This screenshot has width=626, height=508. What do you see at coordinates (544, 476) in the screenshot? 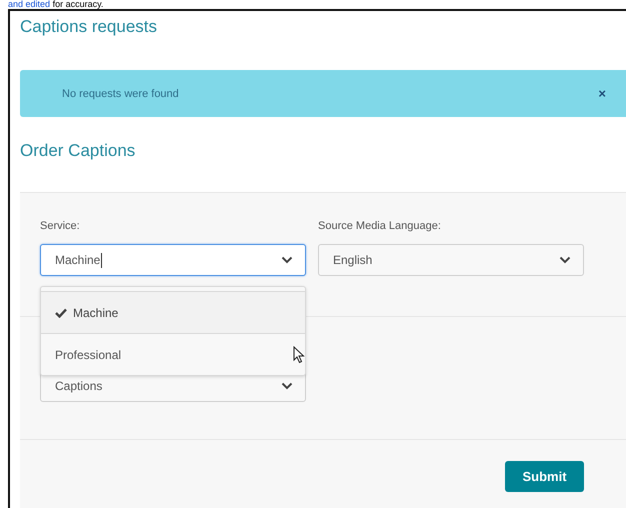
I see `submit-button: Submit` at bounding box center [544, 476].